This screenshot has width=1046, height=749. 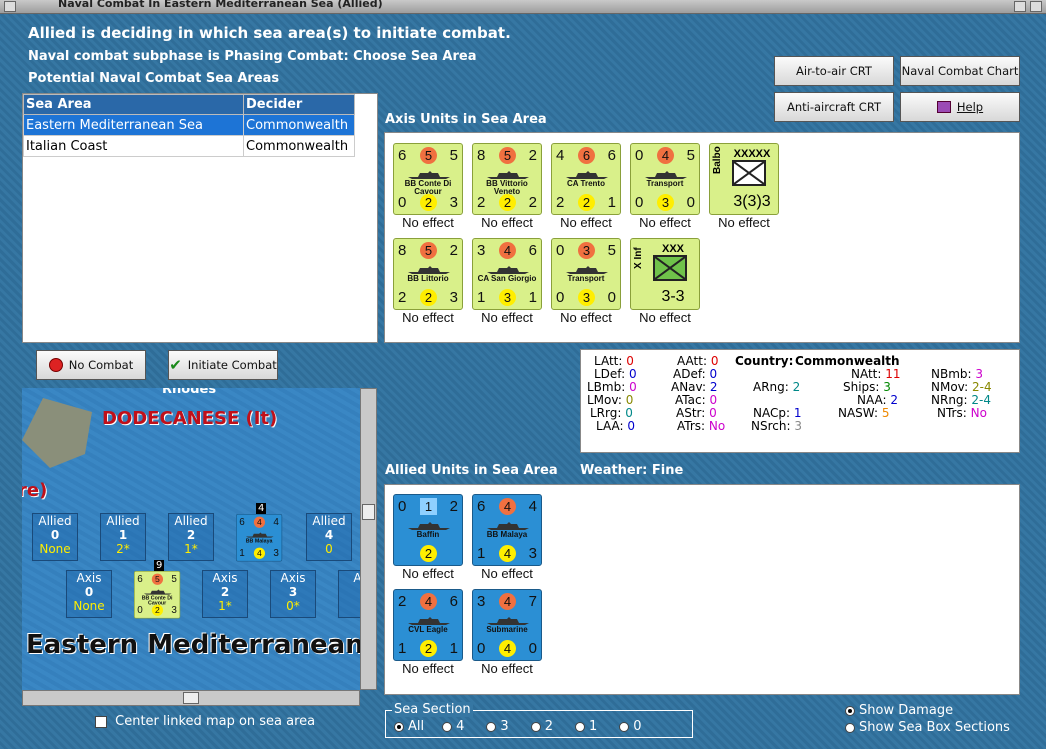 I want to click on naval-combat-chart-button: Naval Combat Chart, so click(x=960, y=71).